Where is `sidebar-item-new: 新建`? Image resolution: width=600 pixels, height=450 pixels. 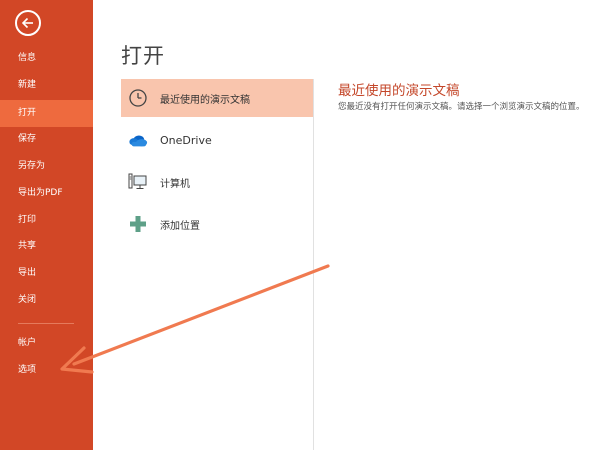 sidebar-item-new: 新建 is located at coordinates (46, 85).